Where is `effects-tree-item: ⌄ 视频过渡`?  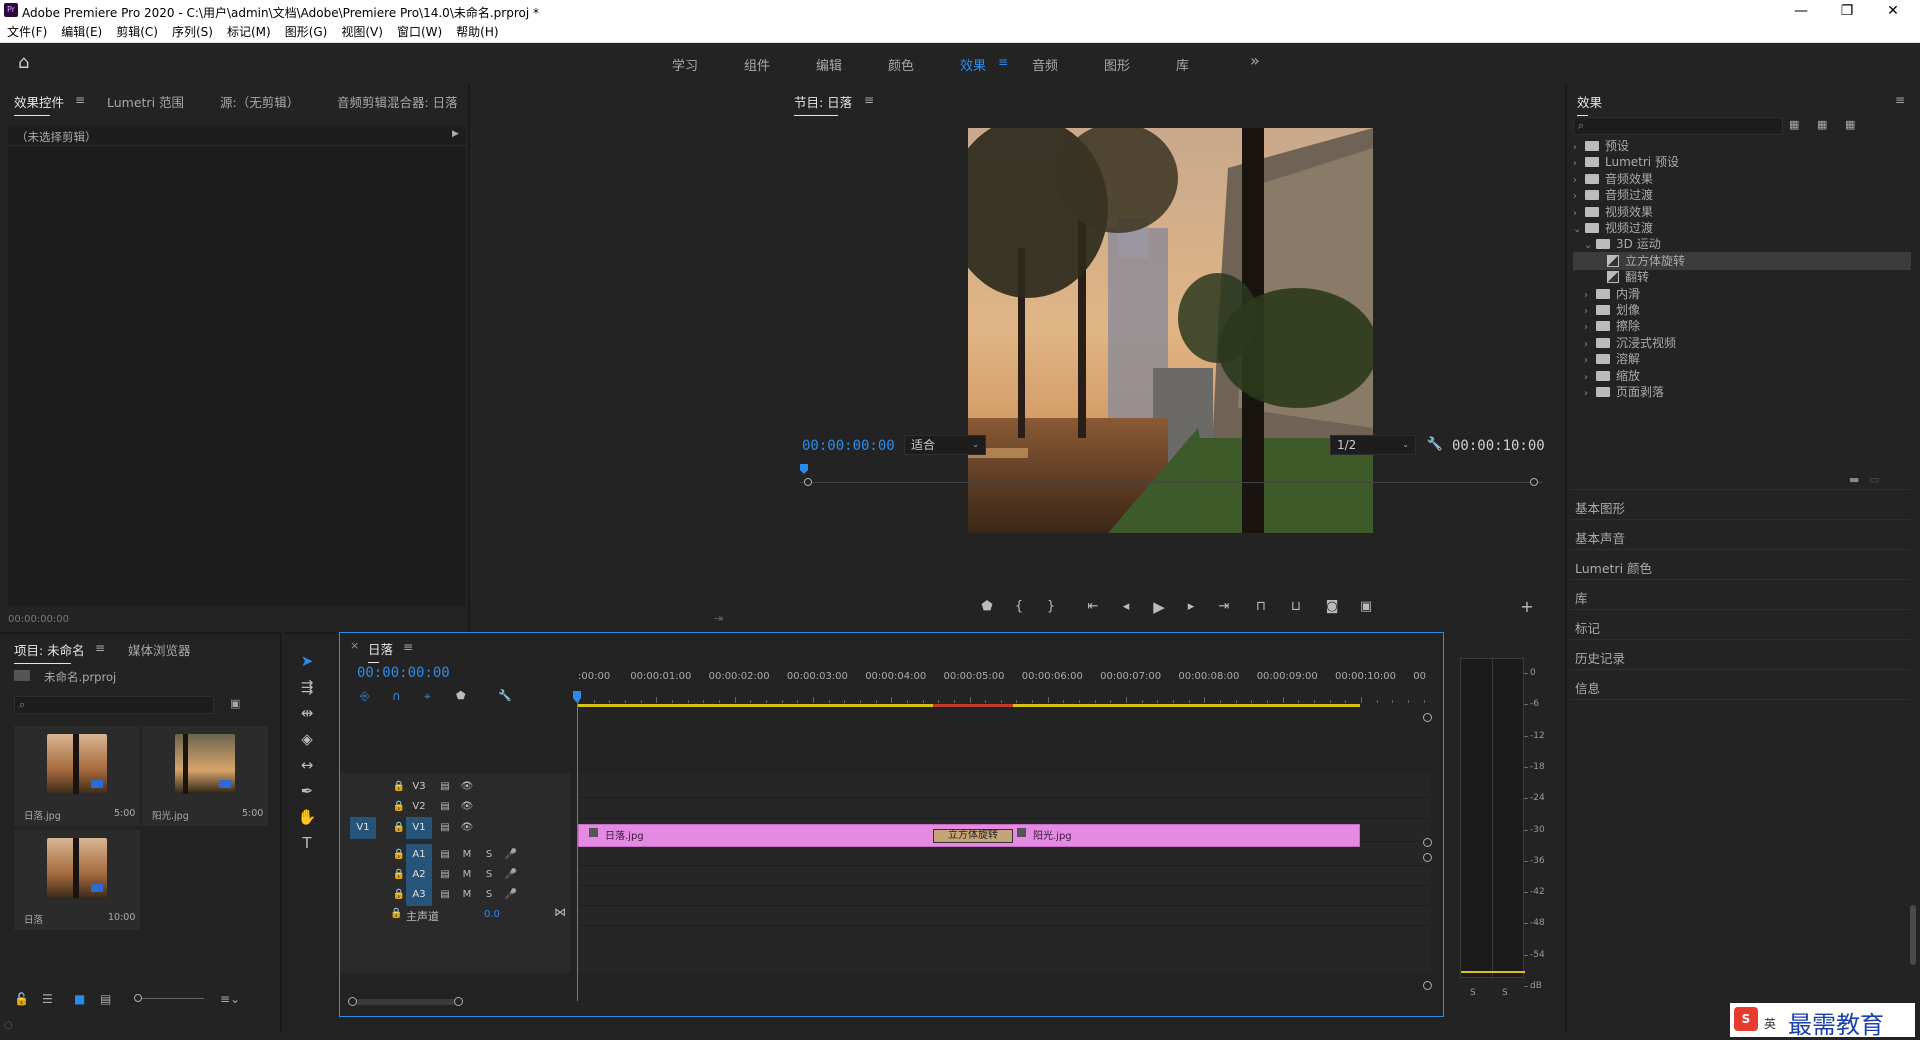 effects-tree-item: ⌄ 视频过渡 is located at coordinates (1613, 228).